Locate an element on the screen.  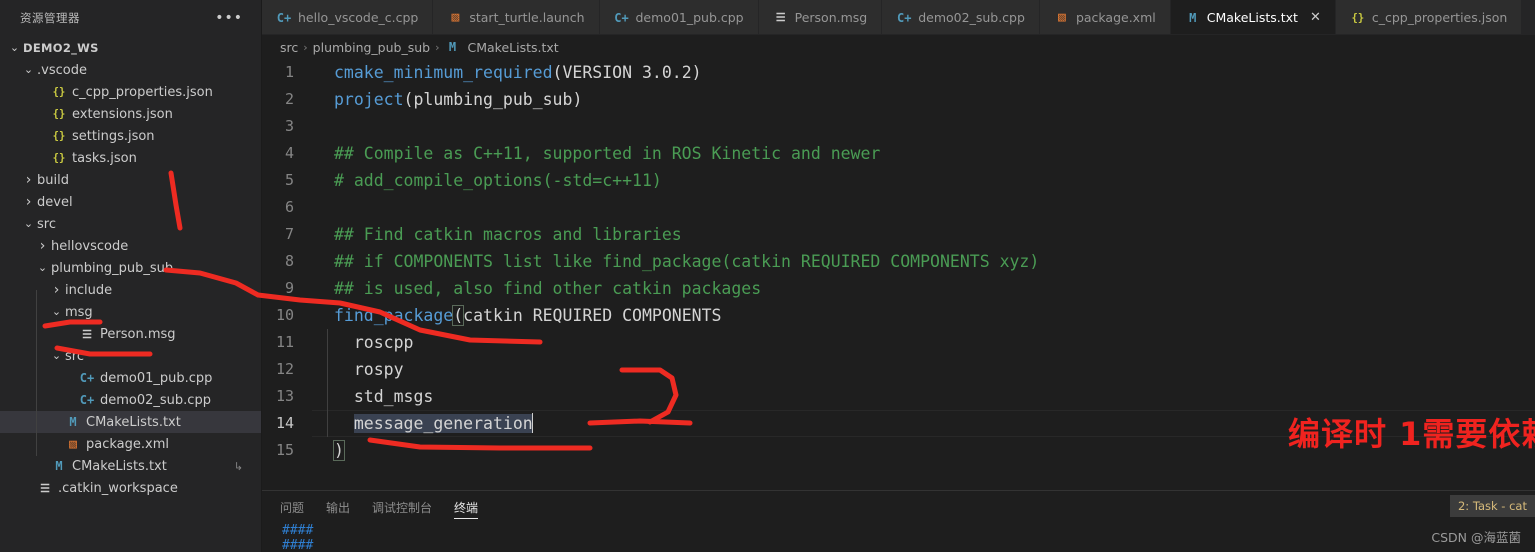
code-text: cmake_minimum_required(VERSION 3.0.2) is located at coordinates (507, 72).